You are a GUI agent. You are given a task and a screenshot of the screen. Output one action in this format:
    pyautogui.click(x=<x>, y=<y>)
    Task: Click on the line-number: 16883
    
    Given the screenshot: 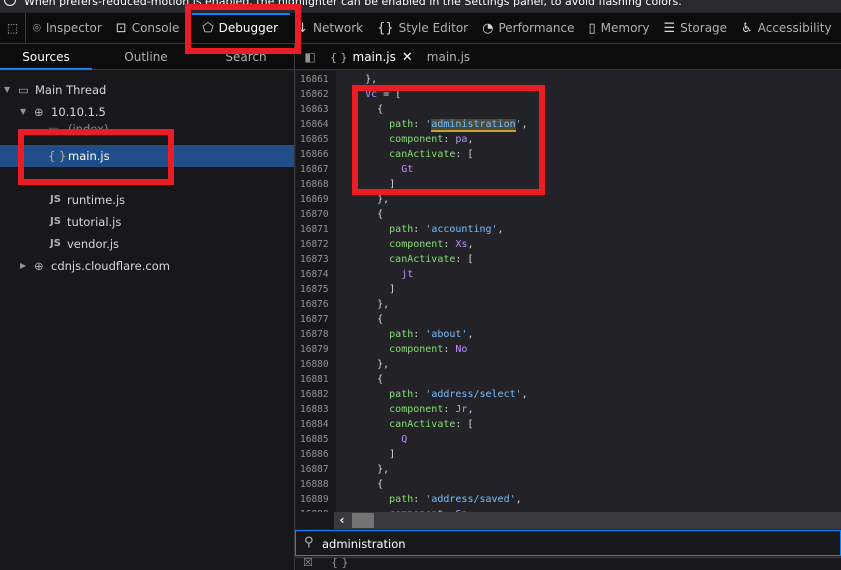 What is the action you would take?
    pyautogui.click(x=316, y=409)
    